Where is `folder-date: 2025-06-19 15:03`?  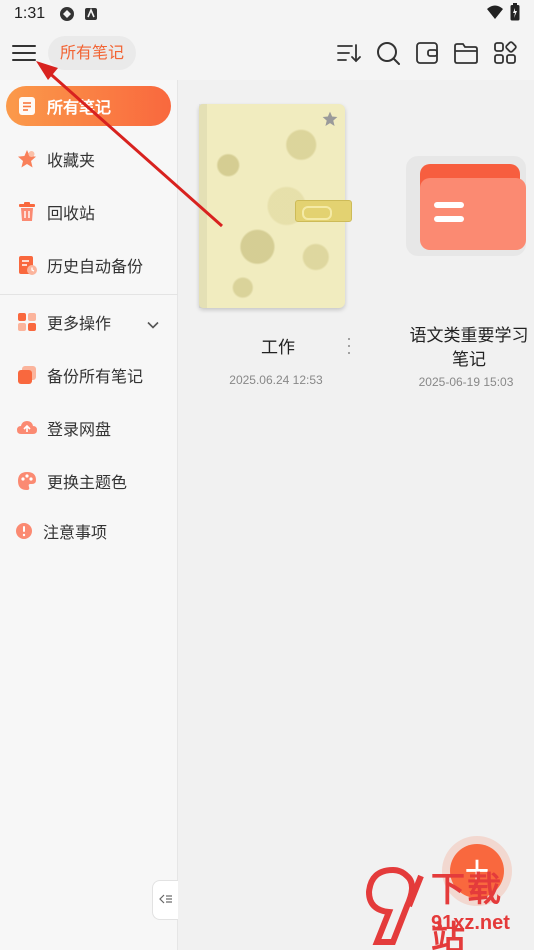
folder-date: 2025-06-19 15:03 is located at coordinates (466, 382).